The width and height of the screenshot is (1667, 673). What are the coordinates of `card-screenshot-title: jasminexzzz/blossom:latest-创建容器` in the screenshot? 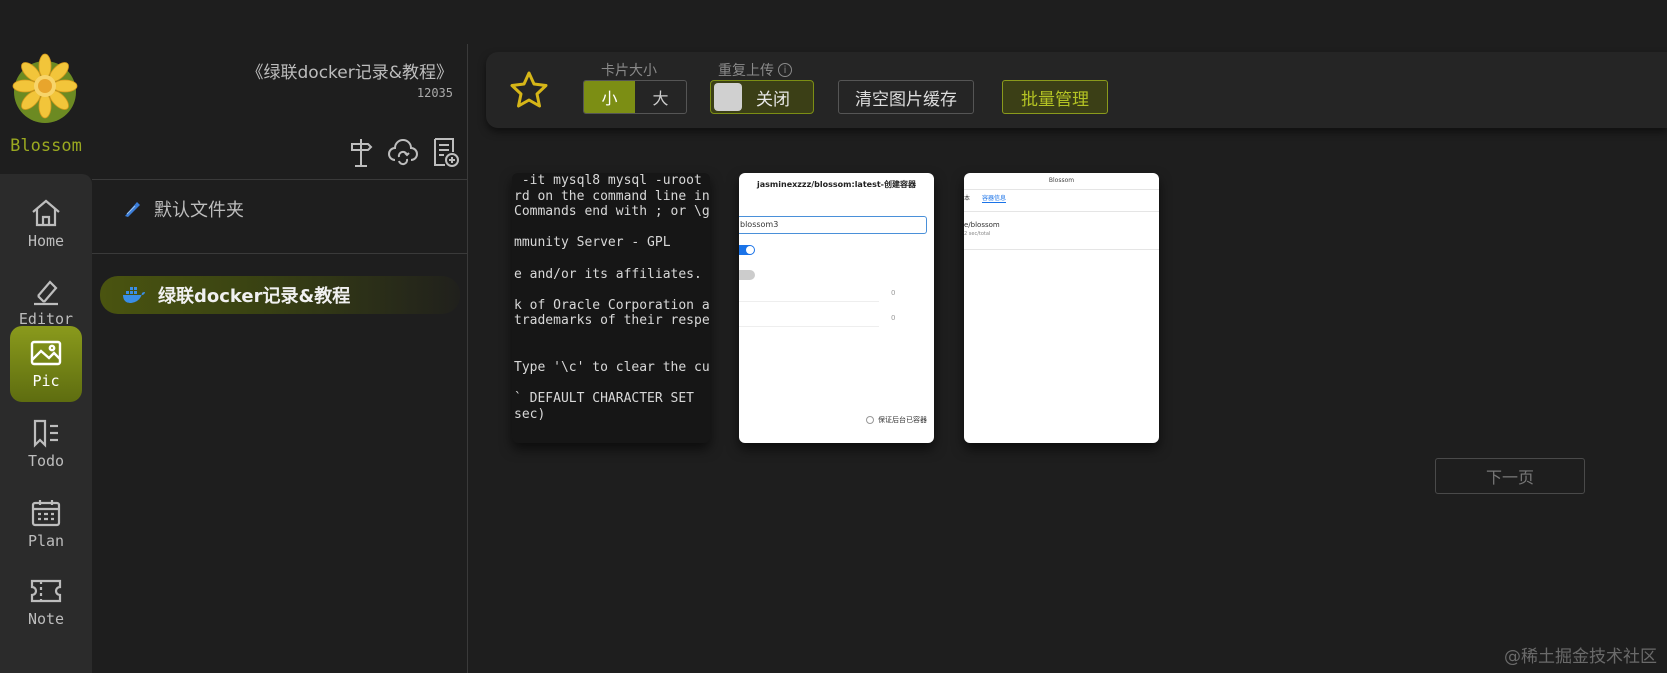 It's located at (836, 184).